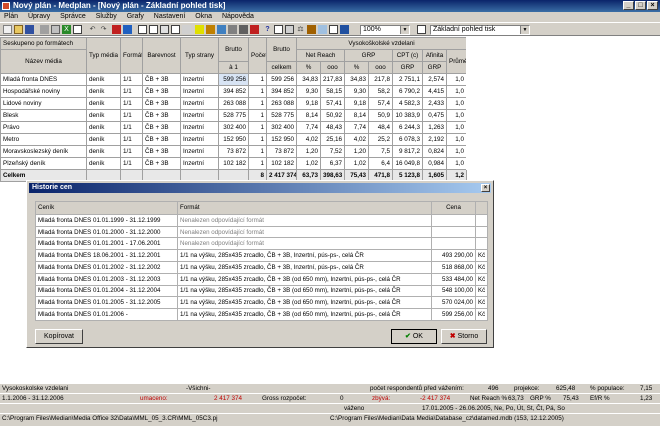 This screenshot has height=426, width=660. What do you see at coordinates (434, 115) in the screenshot?
I see `table-cell: 0,475` at bounding box center [434, 115].